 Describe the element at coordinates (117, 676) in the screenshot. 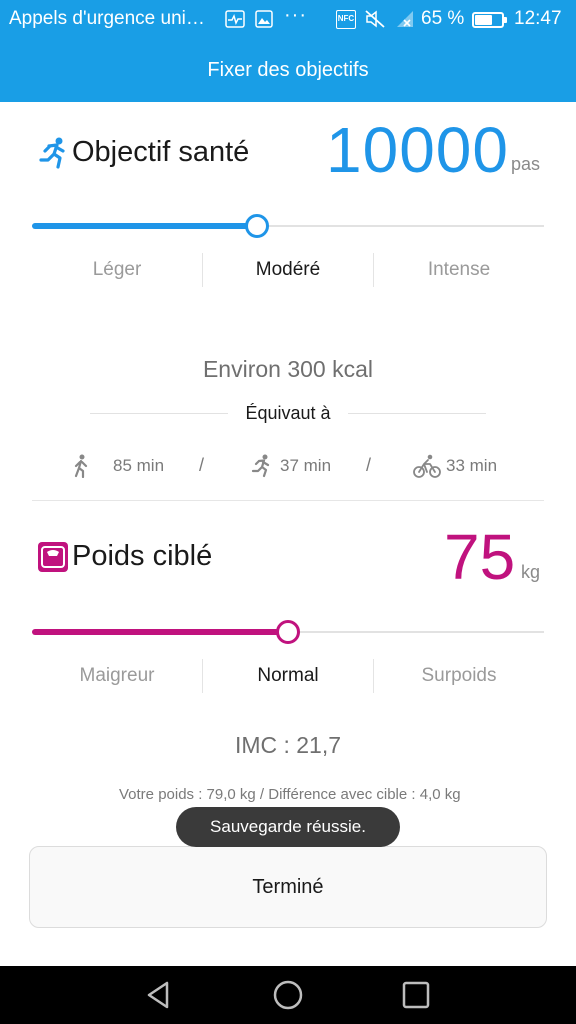

I see `category-underweight: Maigreur` at that location.